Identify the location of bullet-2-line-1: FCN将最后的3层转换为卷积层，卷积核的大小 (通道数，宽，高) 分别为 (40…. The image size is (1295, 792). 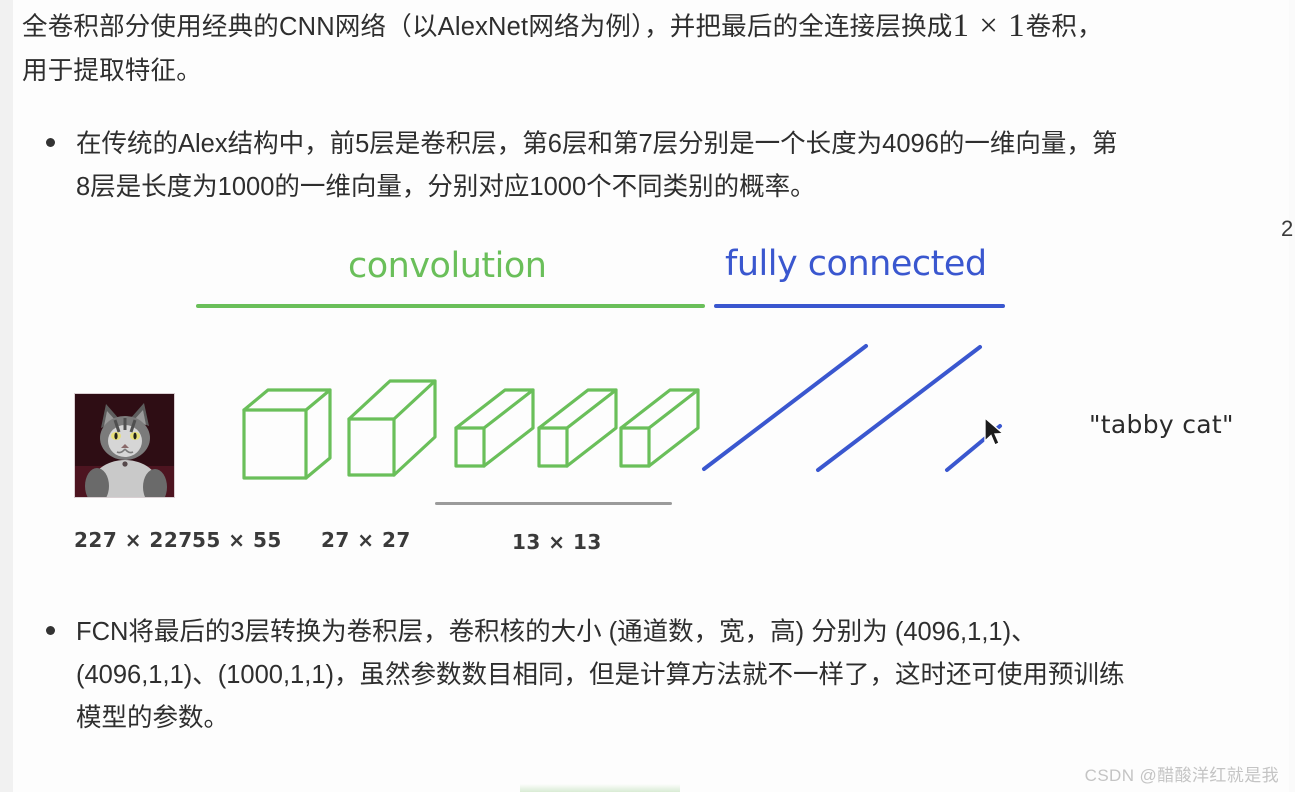
(556, 632).